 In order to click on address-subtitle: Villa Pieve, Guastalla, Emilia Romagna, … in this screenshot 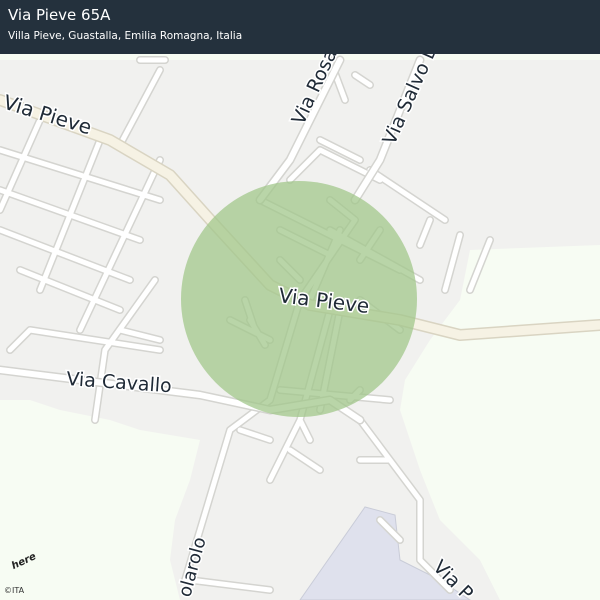, I will do `click(125, 36)`.